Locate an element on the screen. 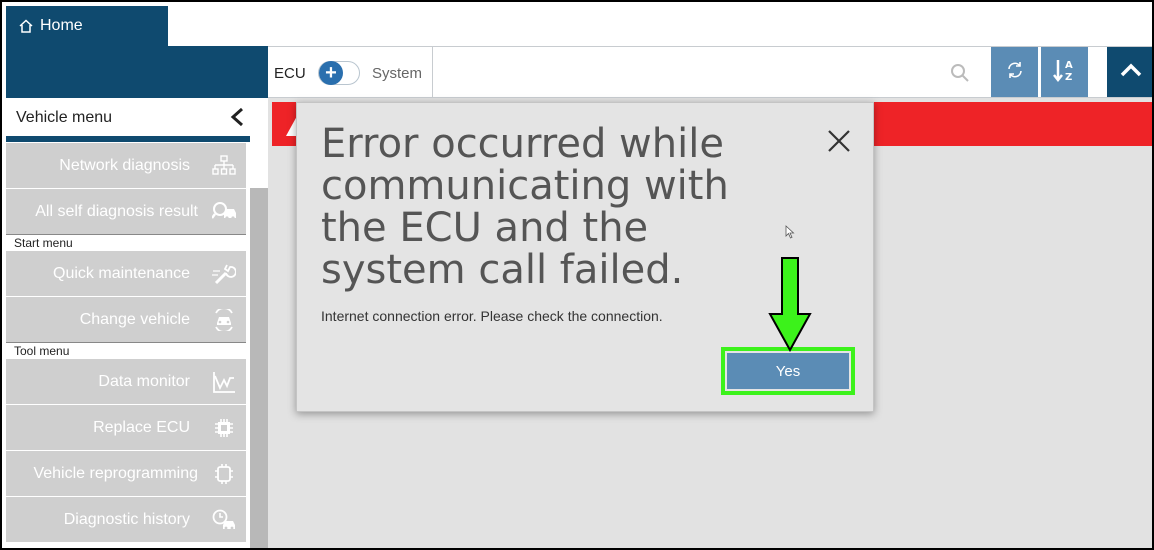 The image size is (1154, 550). tool-menu-heading: Tool menu is located at coordinates (126, 350).